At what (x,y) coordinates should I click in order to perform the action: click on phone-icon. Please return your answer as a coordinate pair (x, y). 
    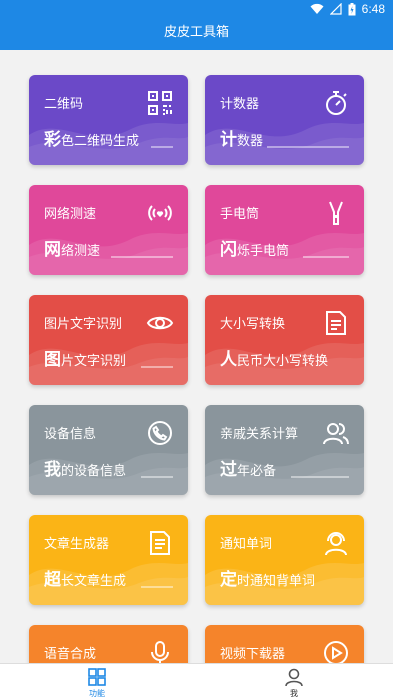
    Looking at the image, I should click on (160, 433).